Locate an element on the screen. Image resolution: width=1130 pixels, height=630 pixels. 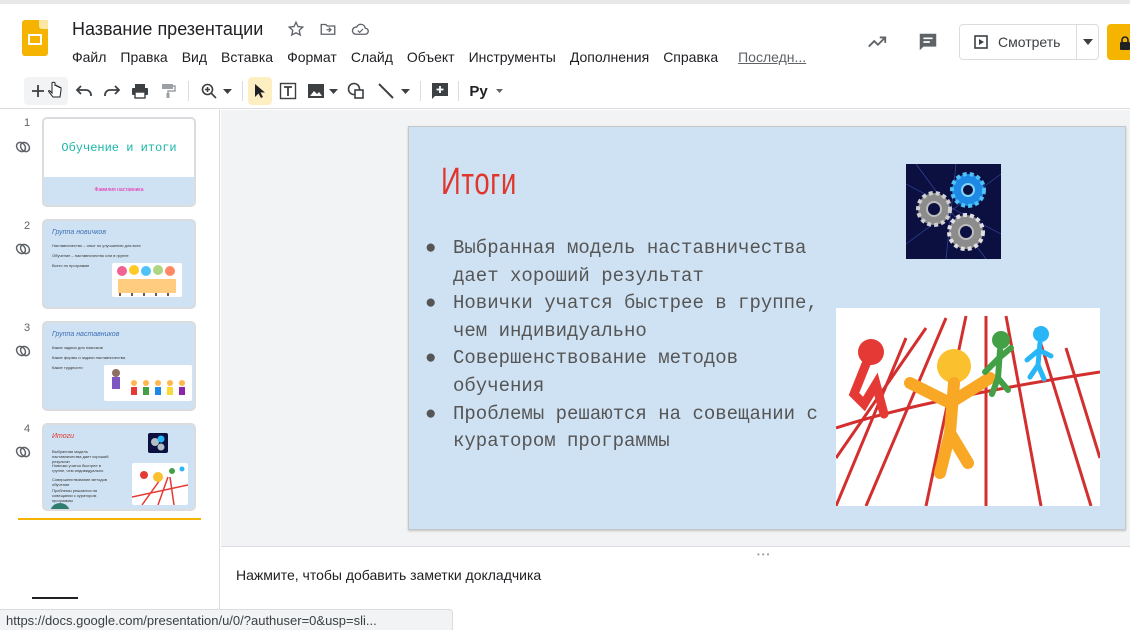
paint-format-button is located at coordinates (168, 91).